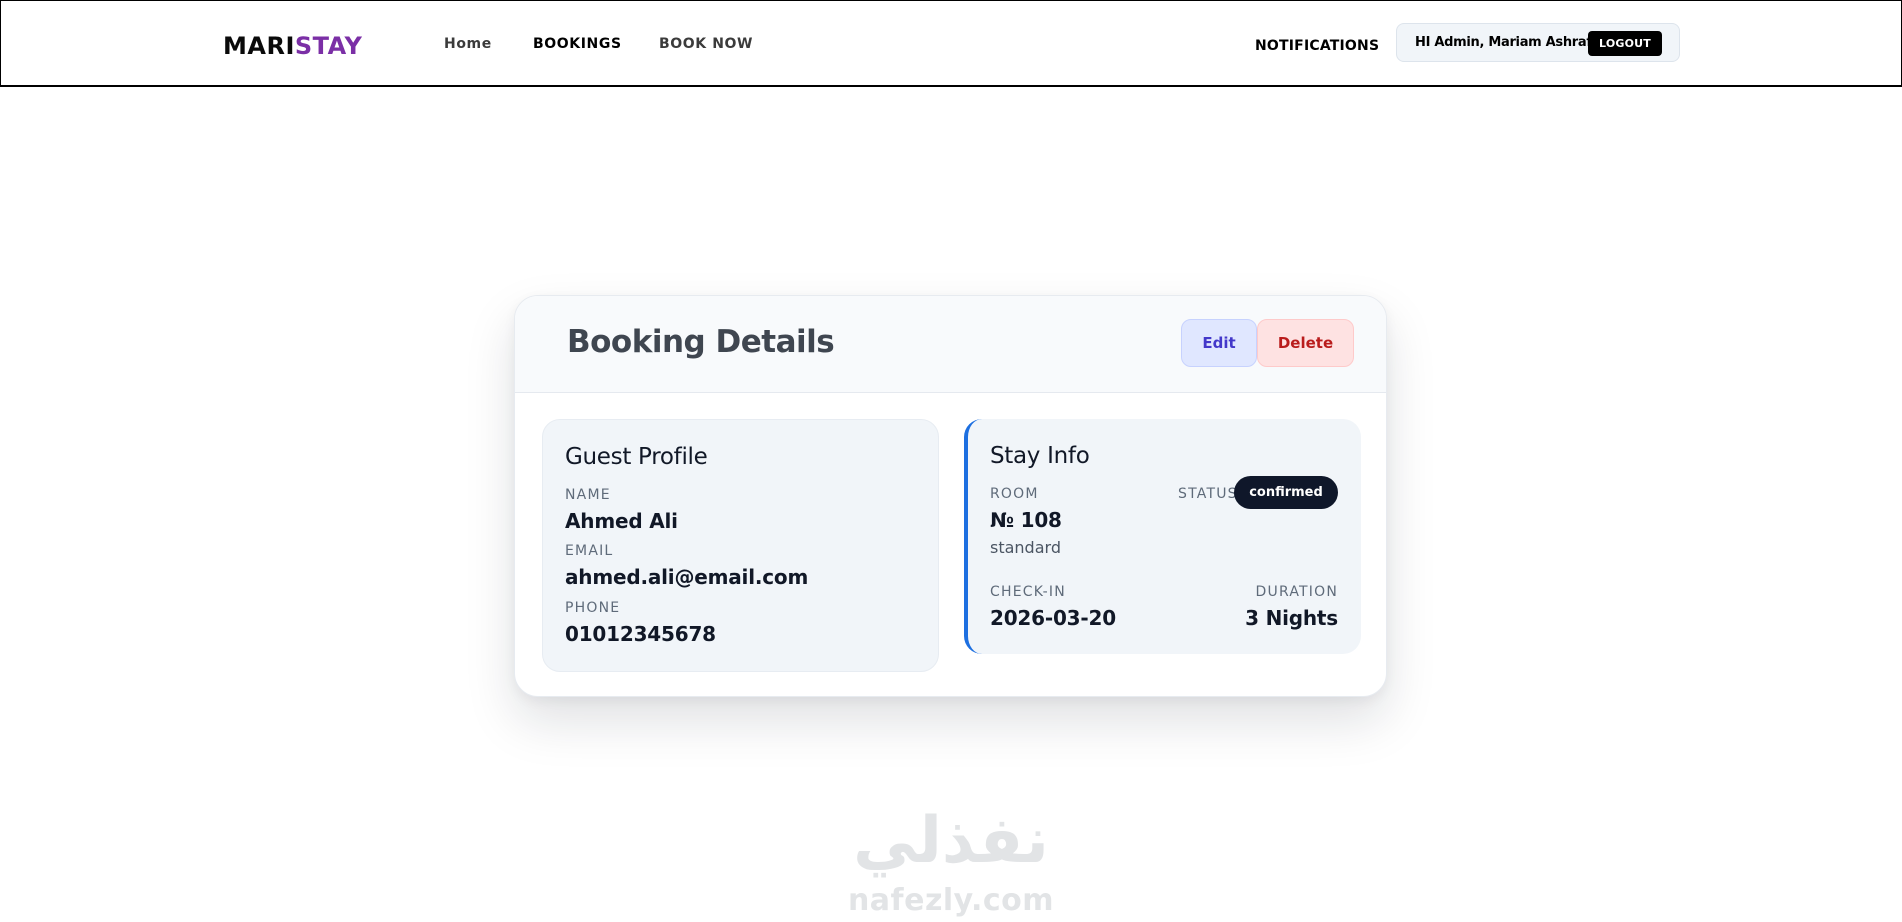 The width and height of the screenshot is (1902, 922). I want to click on nafezly-watermark: نفذلي nafezly.com, so click(951, 864).